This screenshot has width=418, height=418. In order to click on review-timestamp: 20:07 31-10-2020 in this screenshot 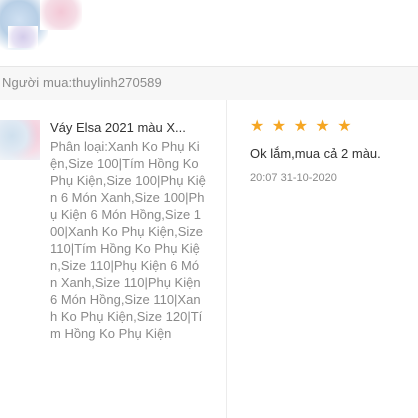, I will do `click(293, 178)`.